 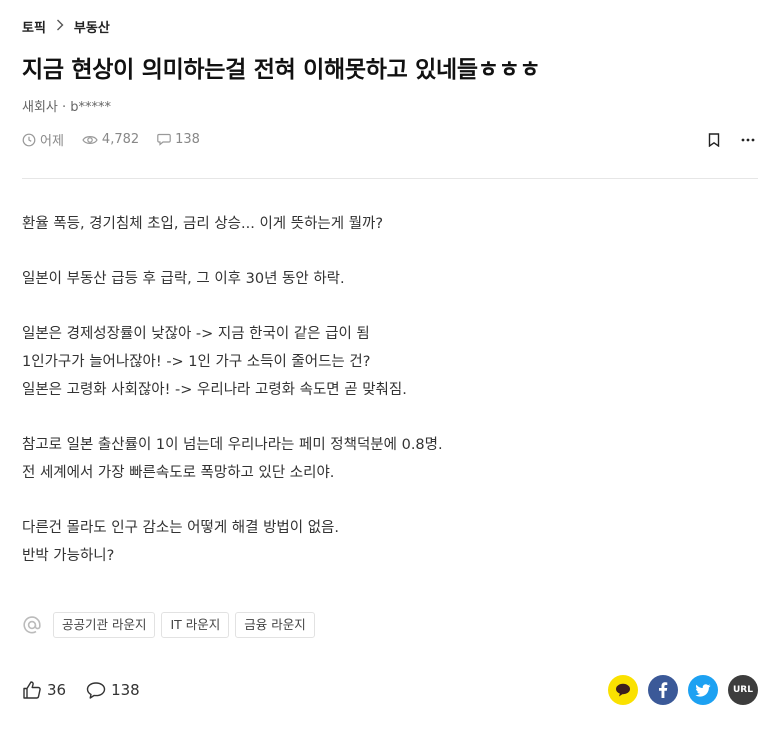 I want to click on post-title: 지금 현상이 의미하는걸 전혀 이해못하고 있네들ㅎㅎㅎ, so click(x=281, y=70).